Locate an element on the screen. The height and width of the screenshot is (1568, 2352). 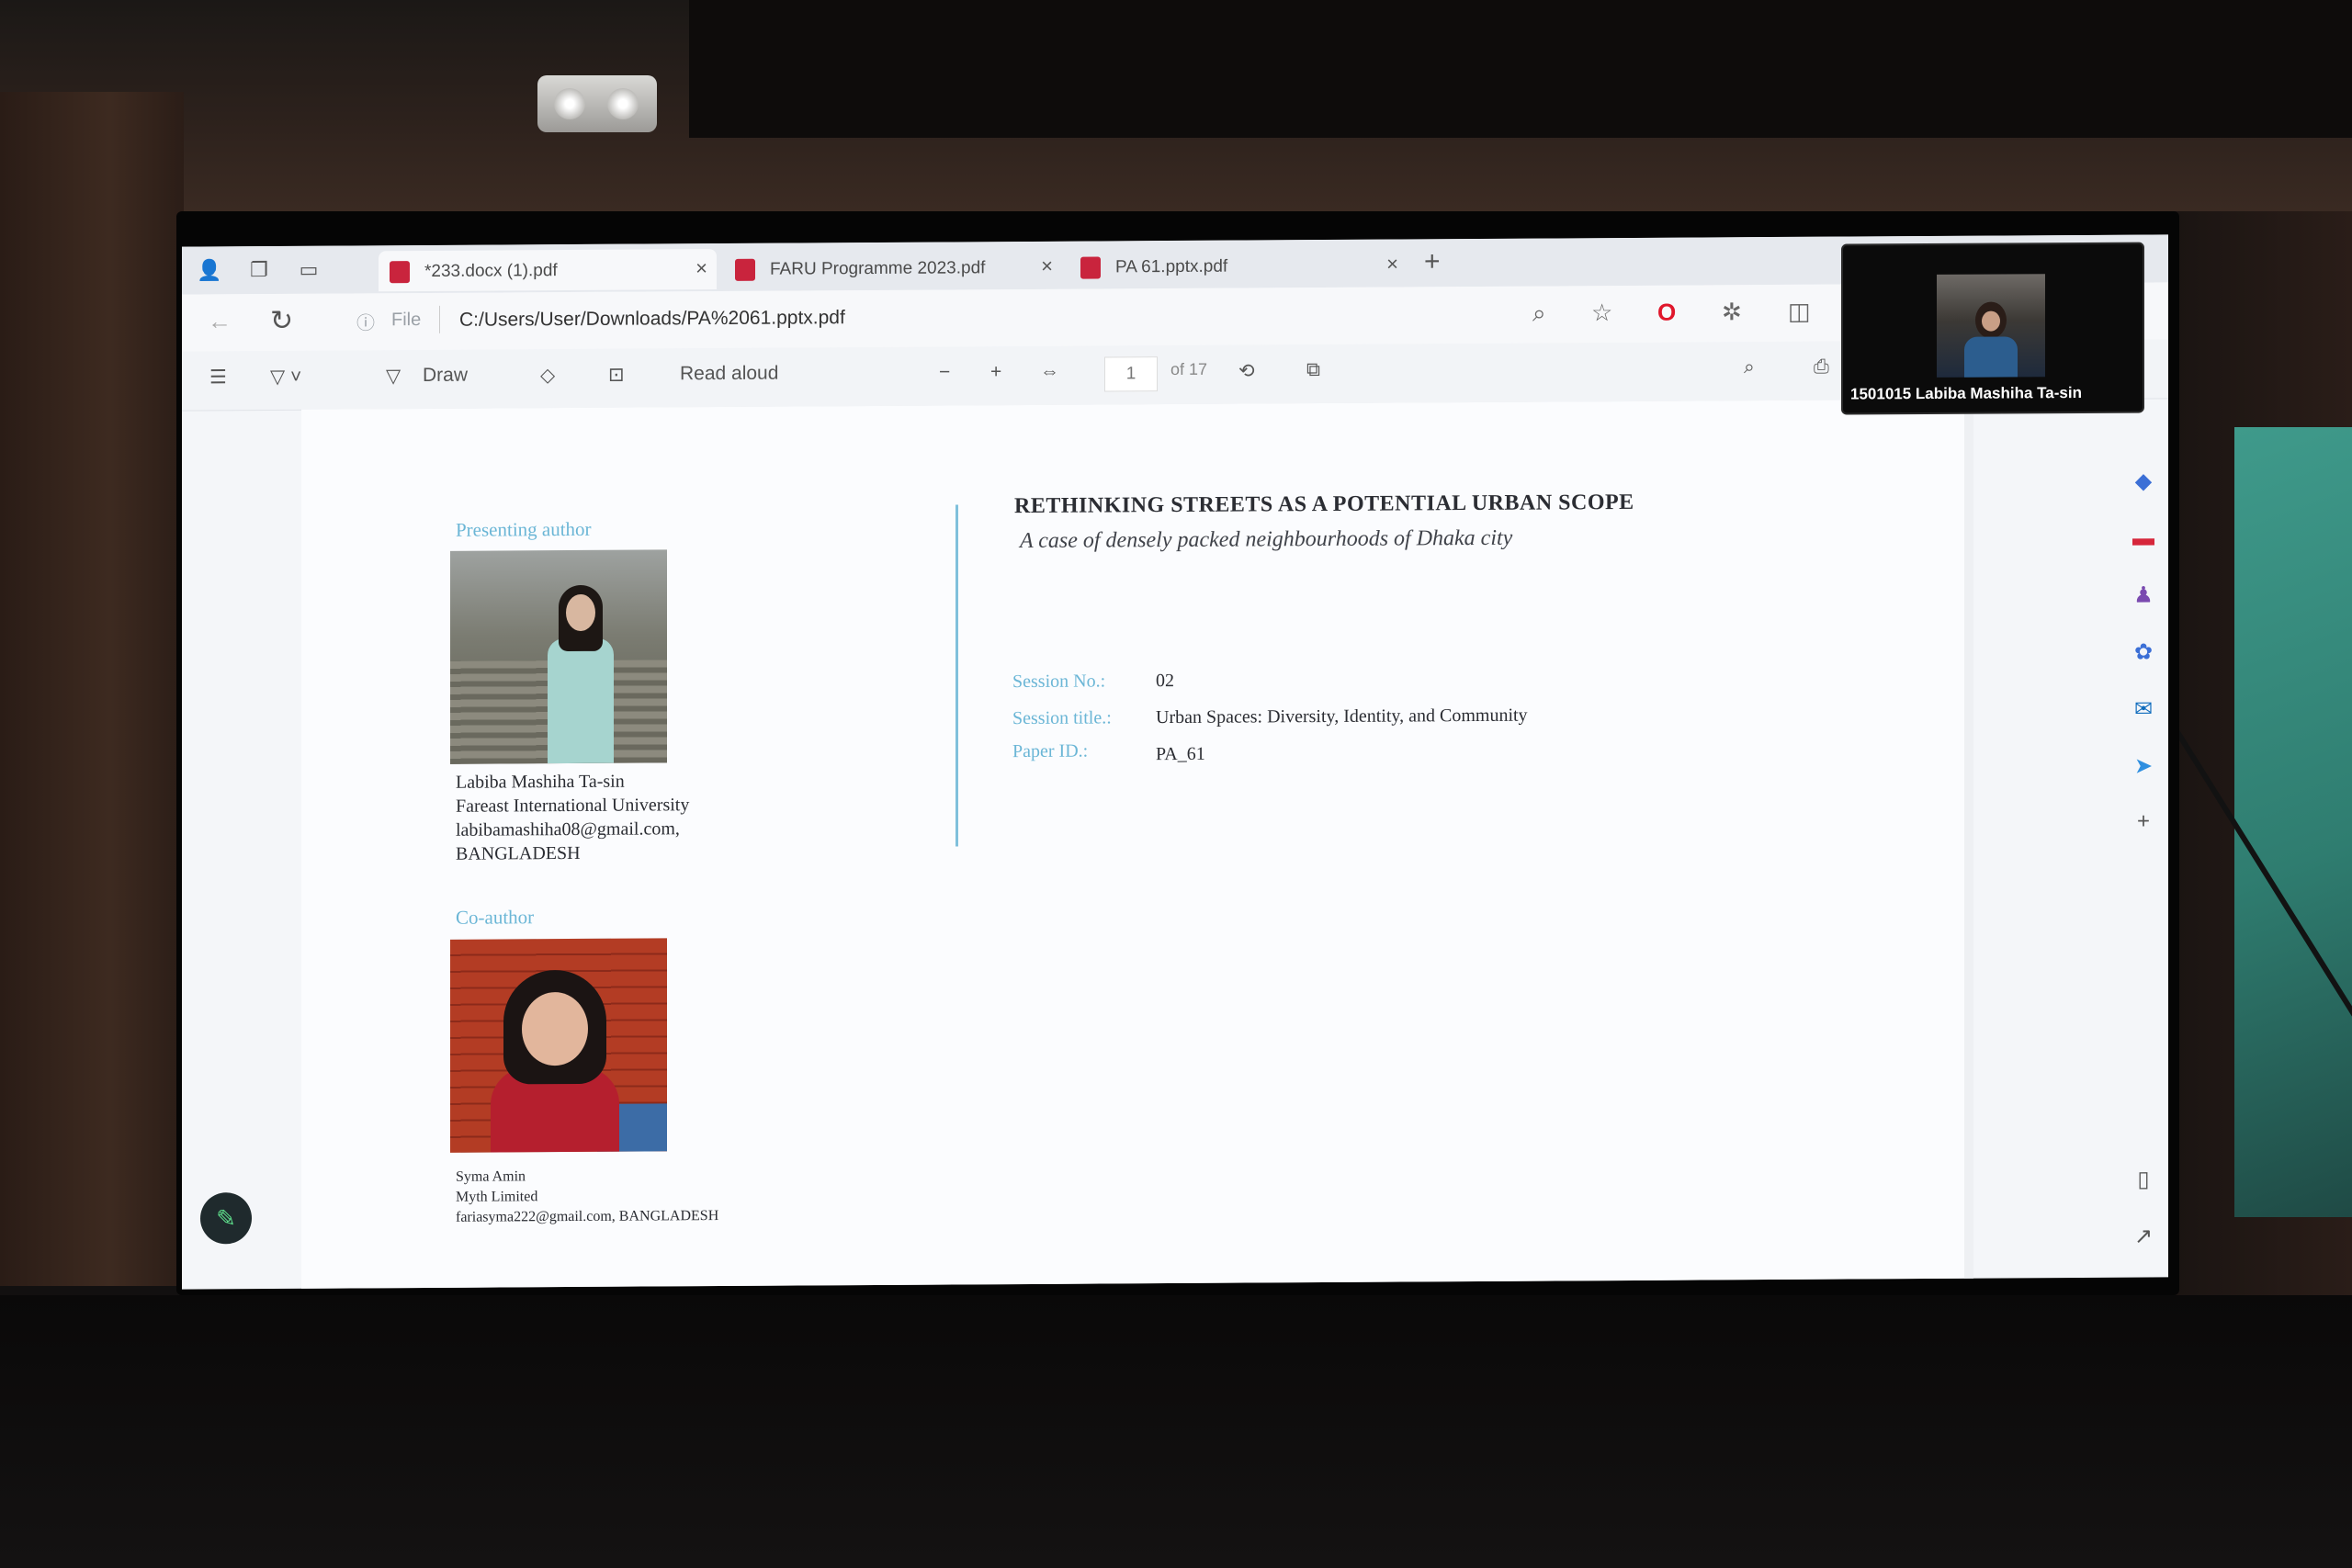
zoom-out-icon: − is located at coordinates (944, 372).